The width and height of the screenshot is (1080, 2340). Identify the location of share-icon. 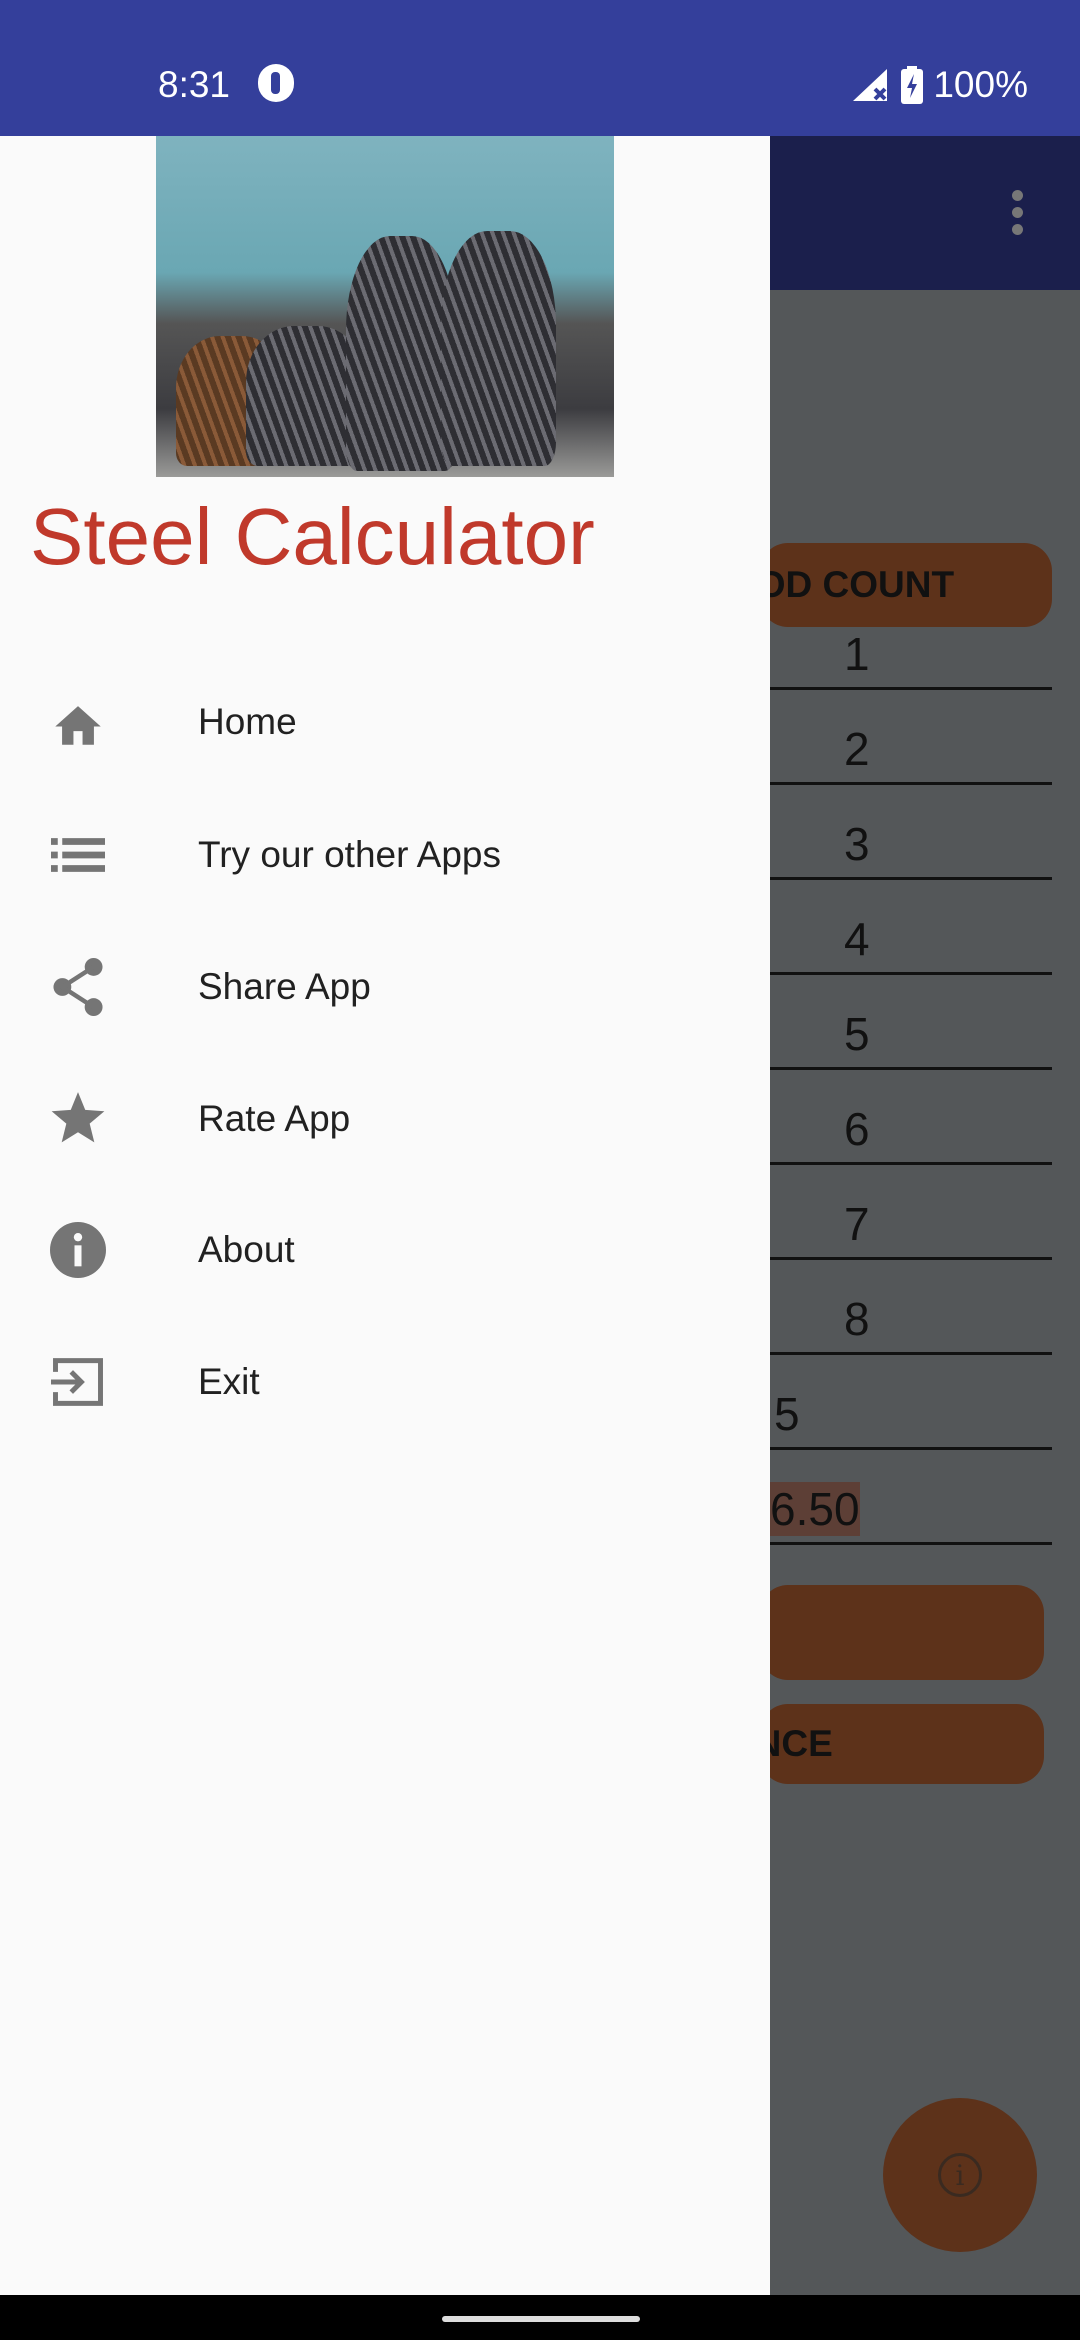
(78, 987).